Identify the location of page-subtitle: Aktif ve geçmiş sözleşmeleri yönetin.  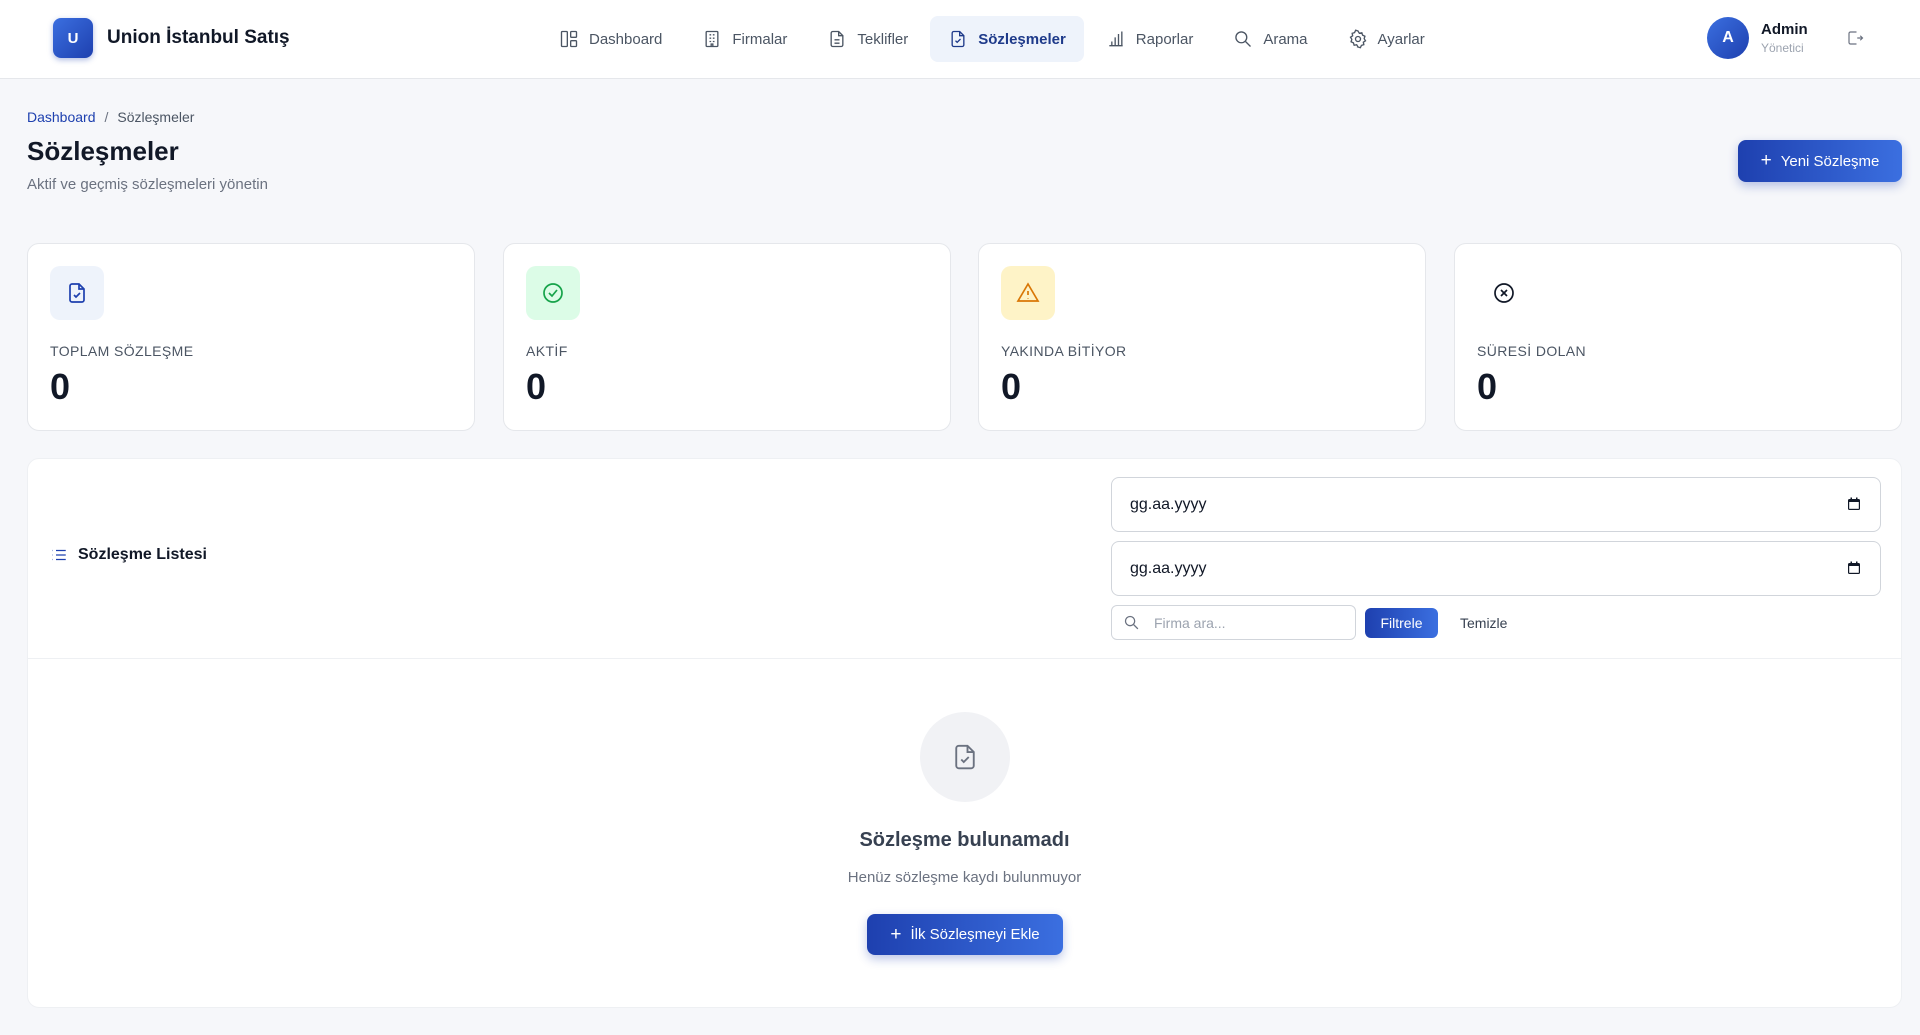
(147, 184).